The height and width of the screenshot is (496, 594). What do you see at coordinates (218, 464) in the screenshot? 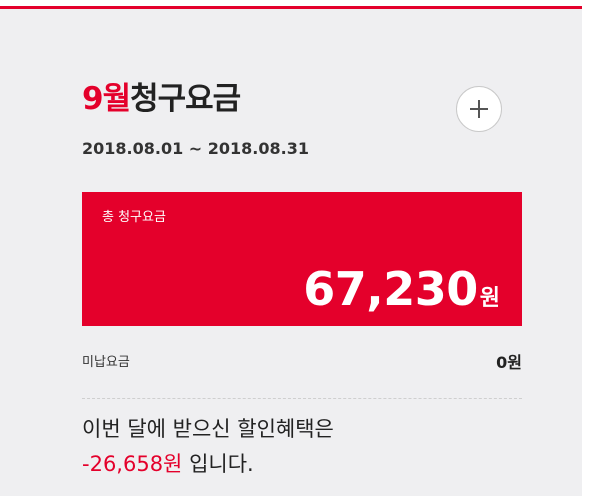
I see `benefit-suffix: 입니다.` at bounding box center [218, 464].